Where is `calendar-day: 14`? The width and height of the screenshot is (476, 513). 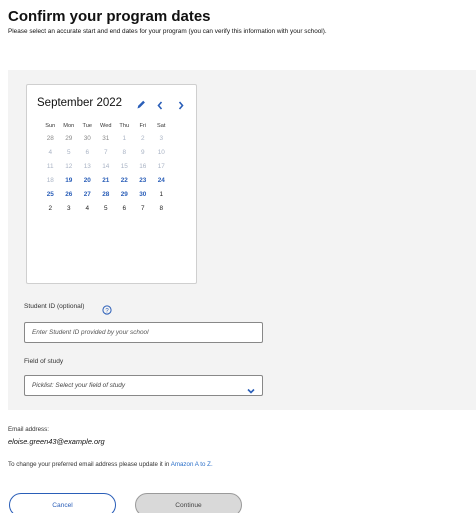
calendar-day: 14 is located at coordinates (106, 166).